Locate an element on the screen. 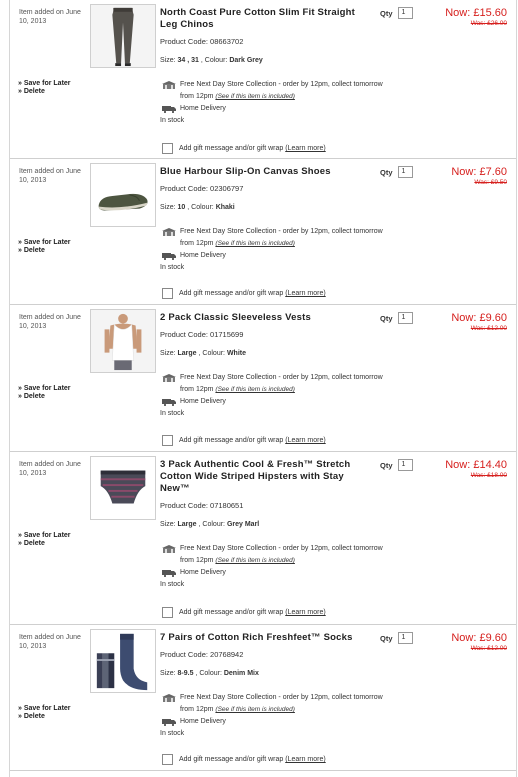 This screenshot has height=777, width=518. was-price: Was: £18.00 is located at coordinates (488, 475).